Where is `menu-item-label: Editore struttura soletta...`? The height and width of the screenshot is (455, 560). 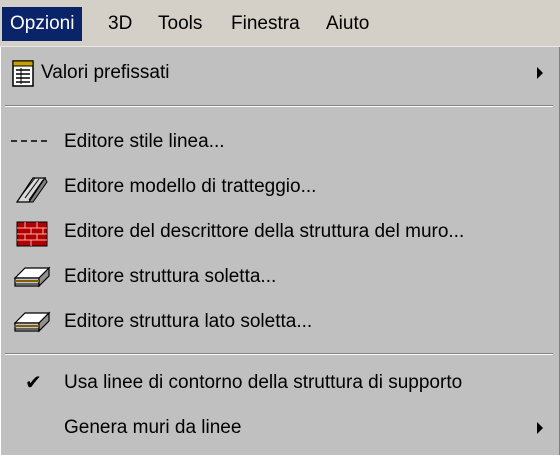 menu-item-label: Editore struttura soletta... is located at coordinates (170, 276).